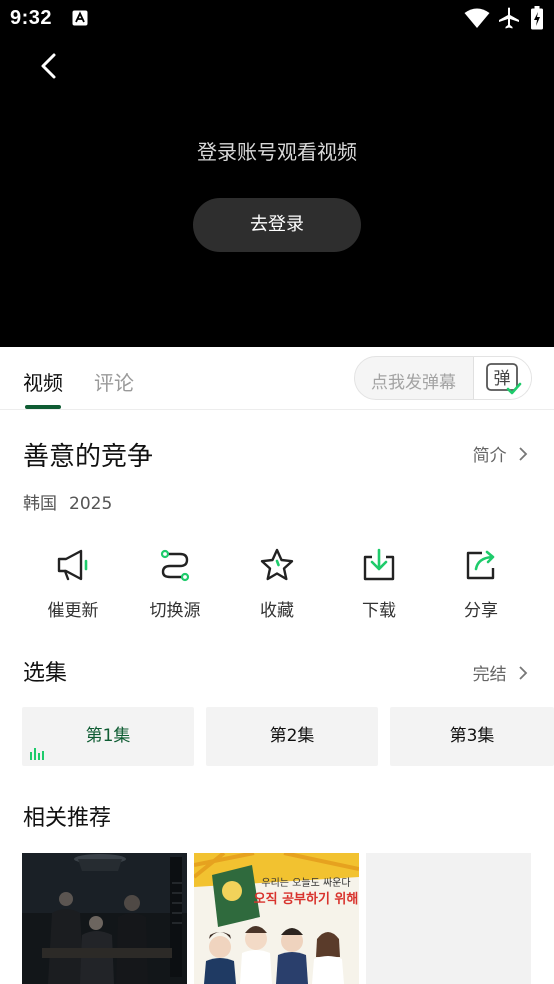 The height and width of the screenshot is (984, 554). I want to click on tab-comments: 评论, so click(114, 381).